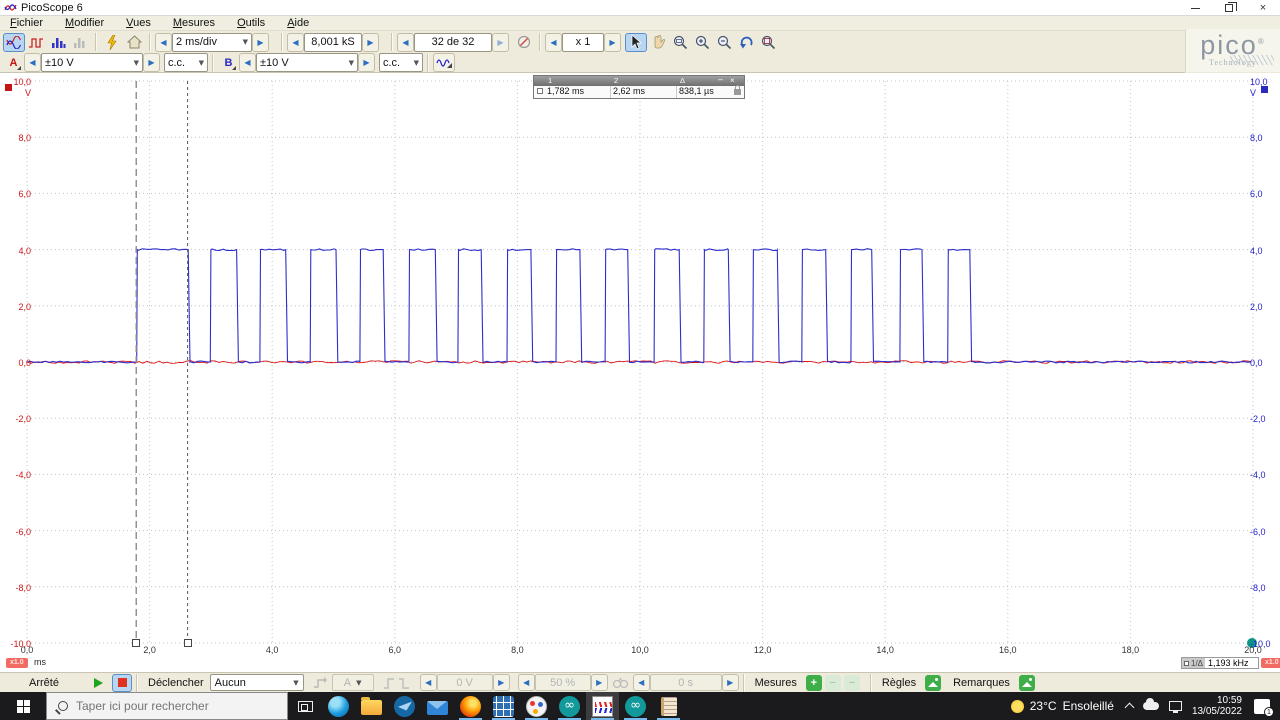 The image size is (1280, 720). What do you see at coordinates (122, 682) in the screenshot?
I see `stop-capture-button` at bounding box center [122, 682].